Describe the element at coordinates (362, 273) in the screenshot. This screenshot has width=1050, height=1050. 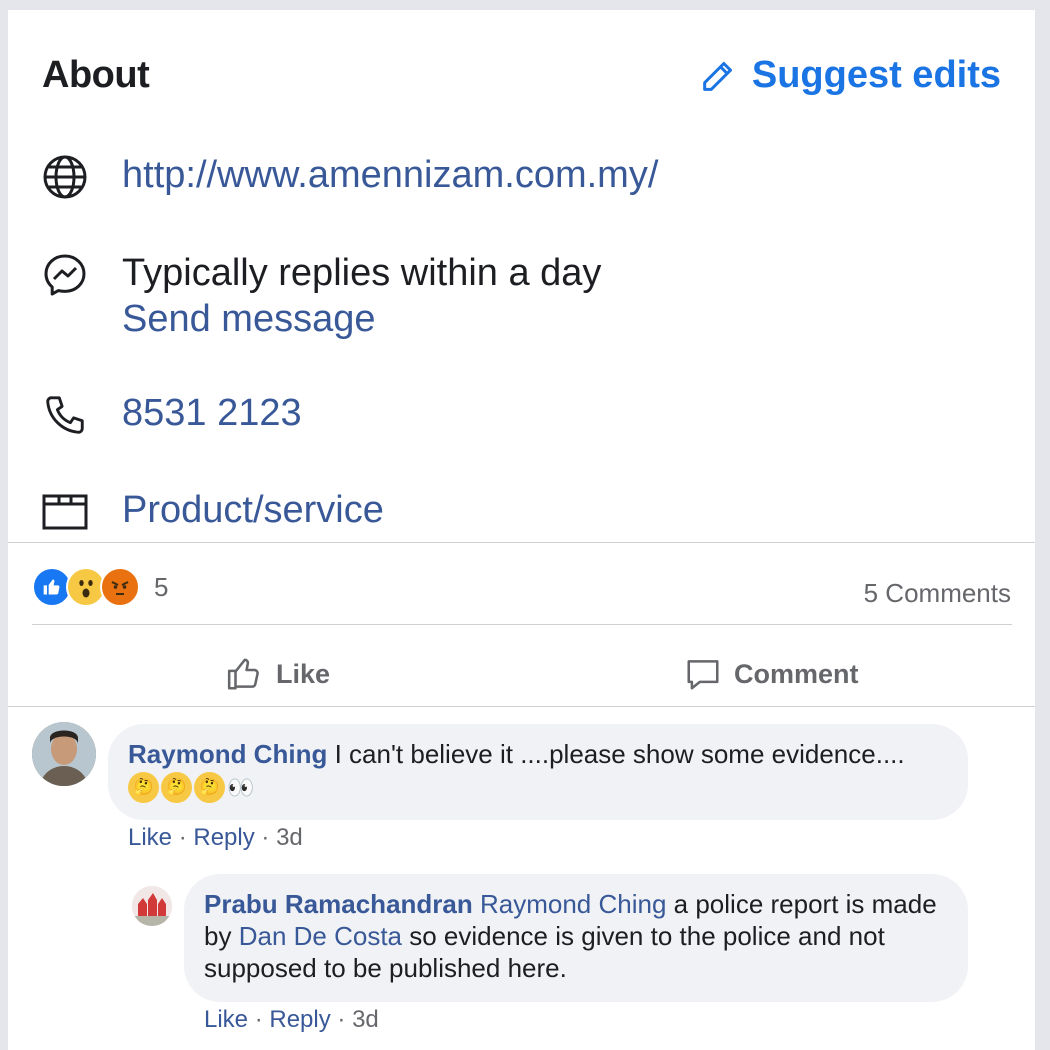
I see `response-time-text: Typically replies within a day` at that location.